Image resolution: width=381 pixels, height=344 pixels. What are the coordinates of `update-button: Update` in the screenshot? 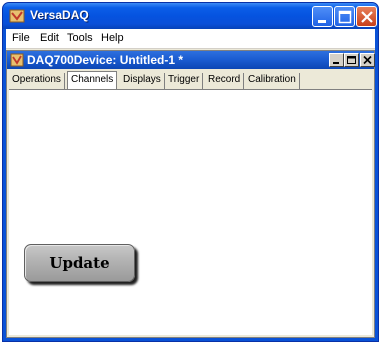 It's located at (79, 263).